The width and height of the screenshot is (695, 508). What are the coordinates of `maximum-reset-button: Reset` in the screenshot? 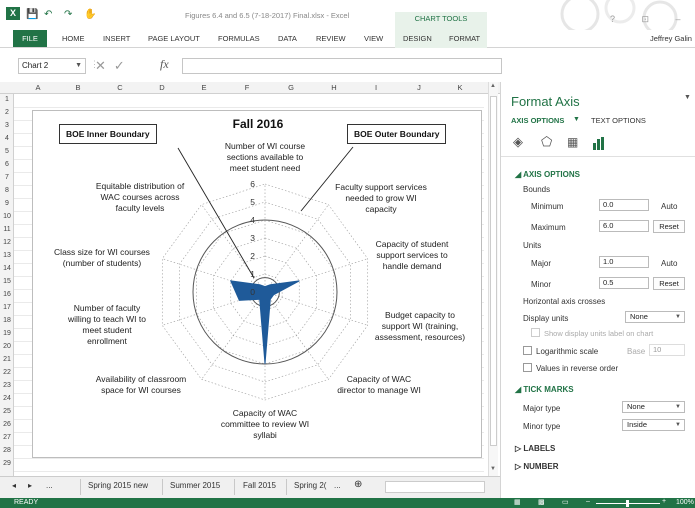 It's located at (669, 226).